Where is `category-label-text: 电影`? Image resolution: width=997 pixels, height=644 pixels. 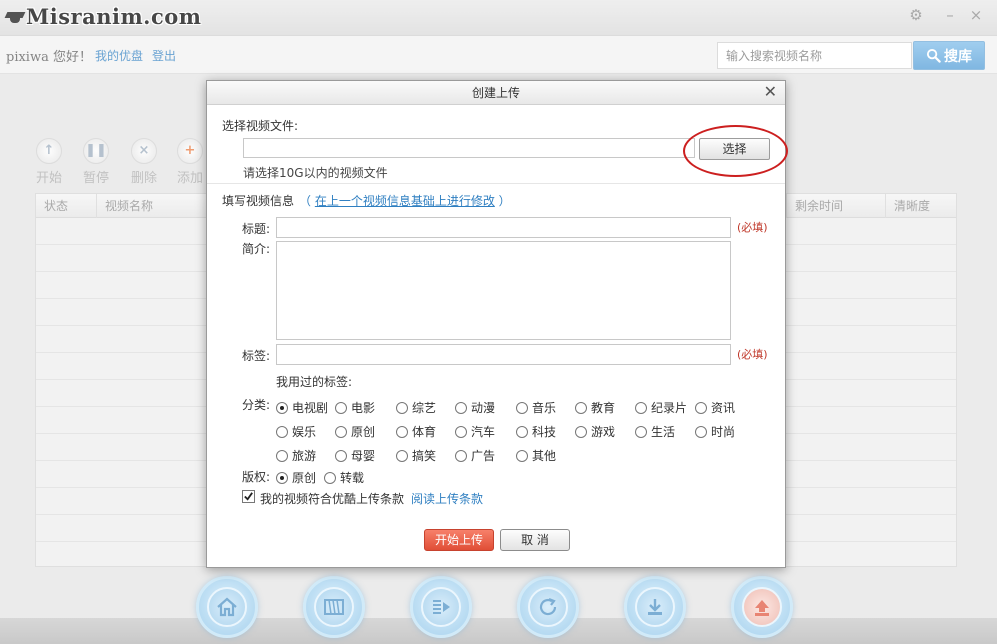
category-label-text: 电影 is located at coordinates (363, 408).